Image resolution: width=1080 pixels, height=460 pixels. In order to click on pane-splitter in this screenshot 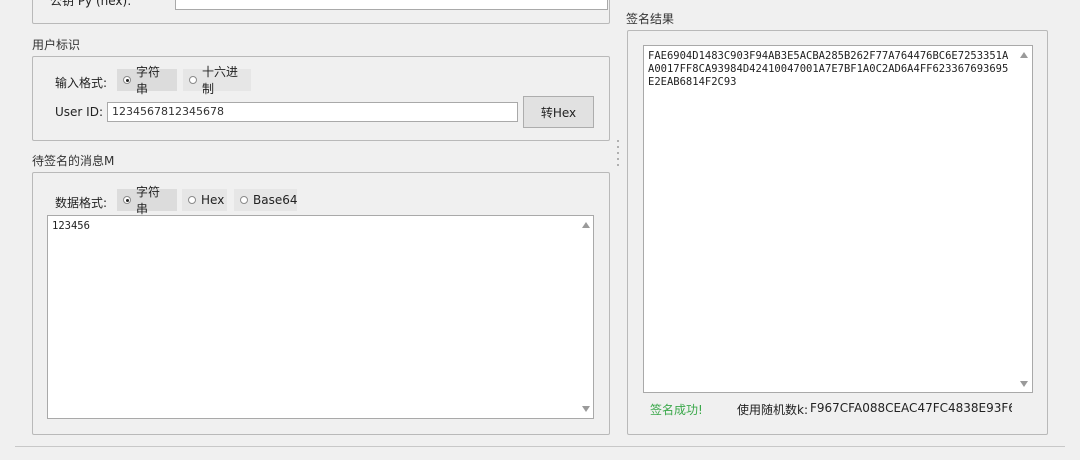, I will do `click(618, 230)`.